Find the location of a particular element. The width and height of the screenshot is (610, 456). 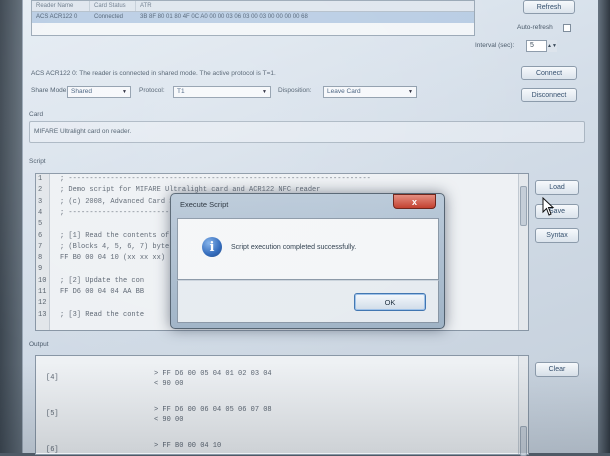

protocol-select: T1 ▼ is located at coordinates (222, 92).